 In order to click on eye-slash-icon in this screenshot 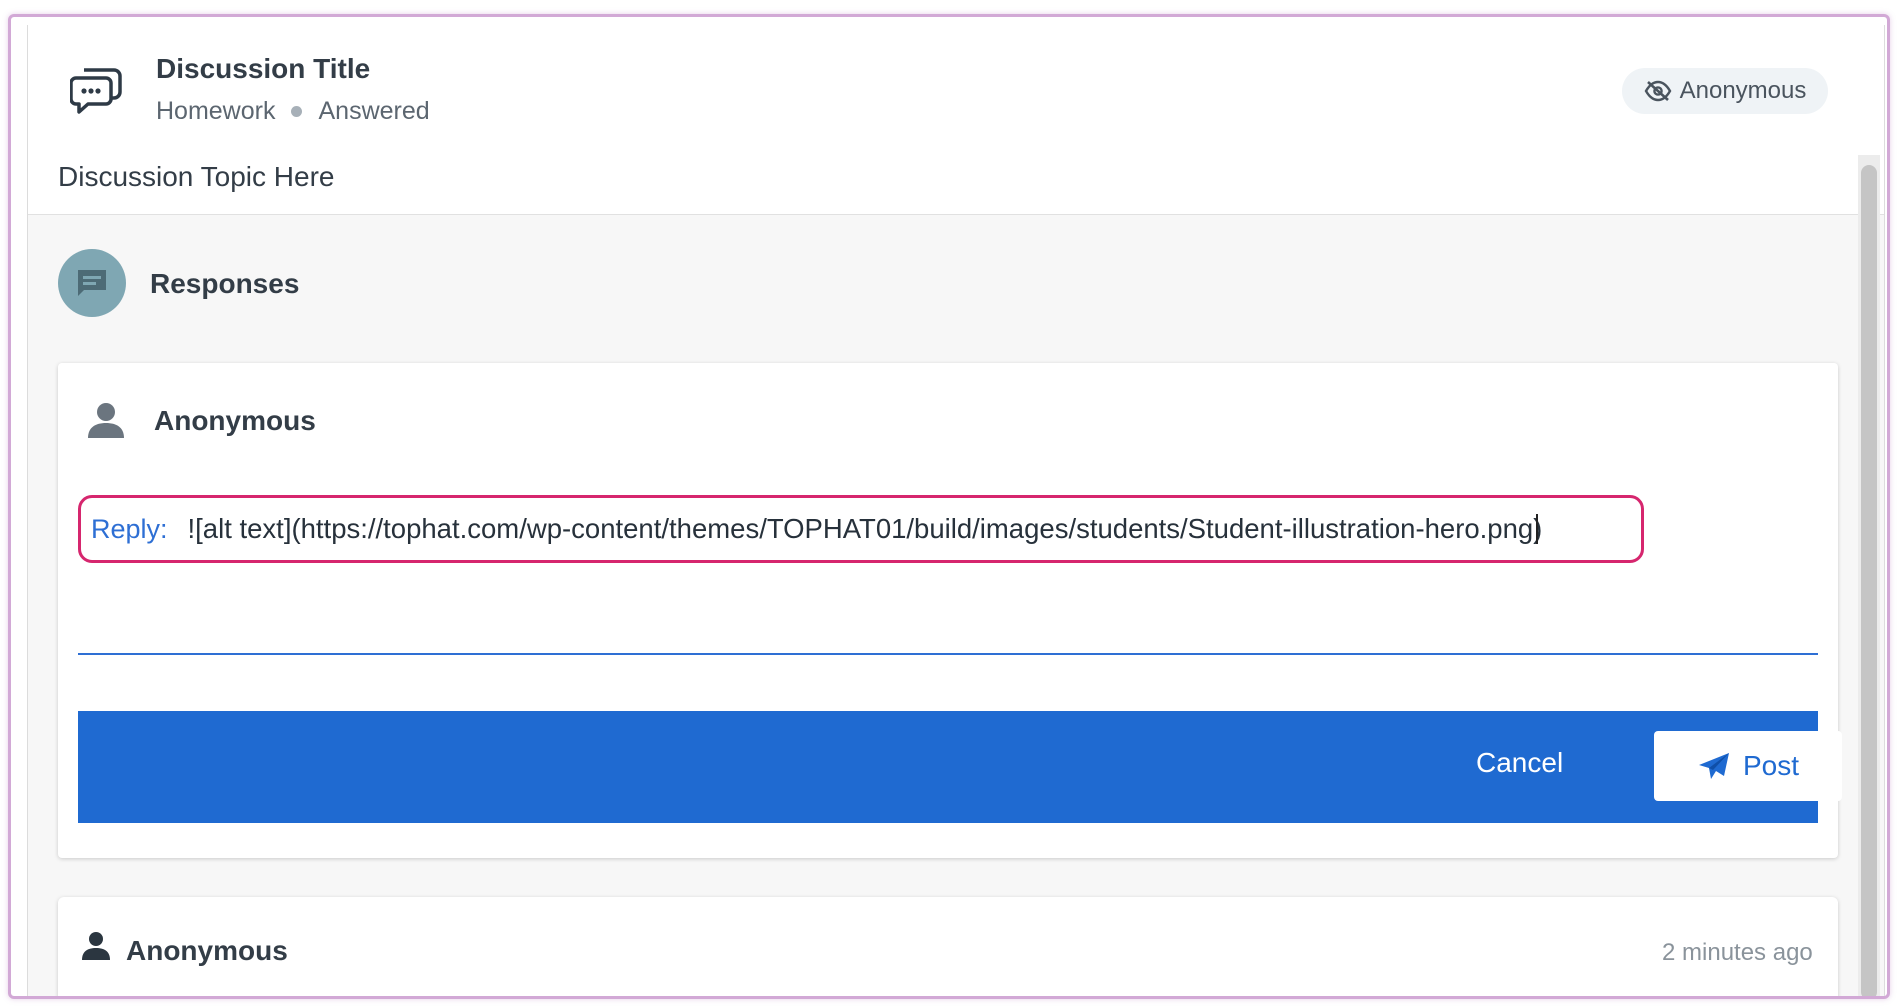, I will do `click(1658, 91)`.